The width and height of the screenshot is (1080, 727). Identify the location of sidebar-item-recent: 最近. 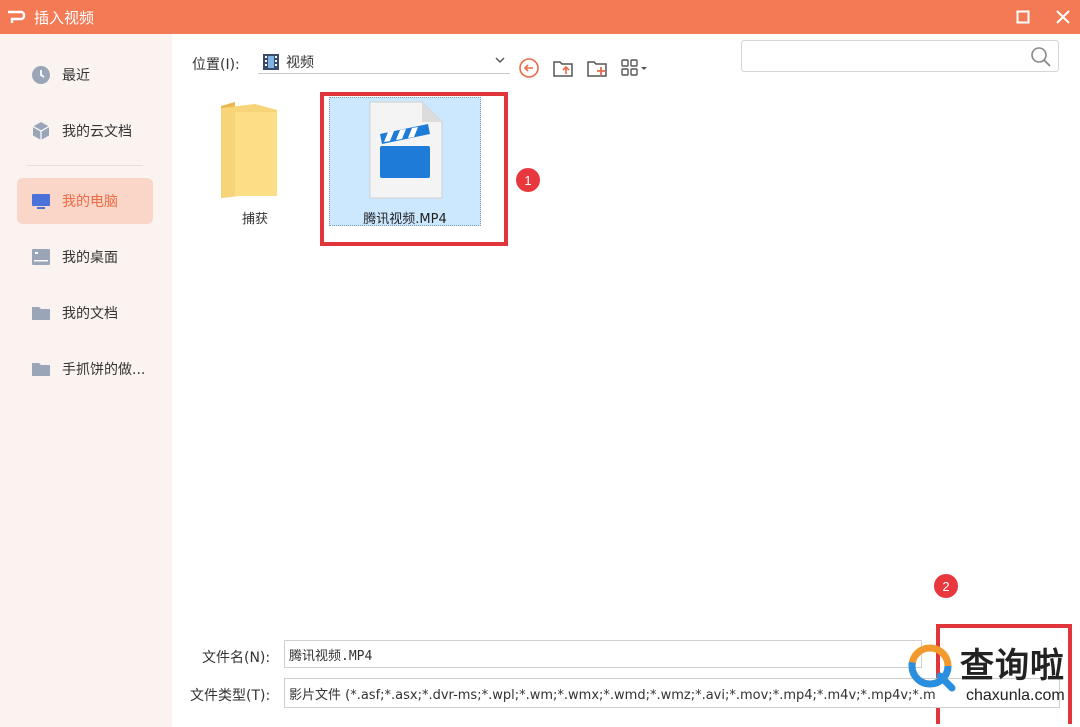
(85, 75).